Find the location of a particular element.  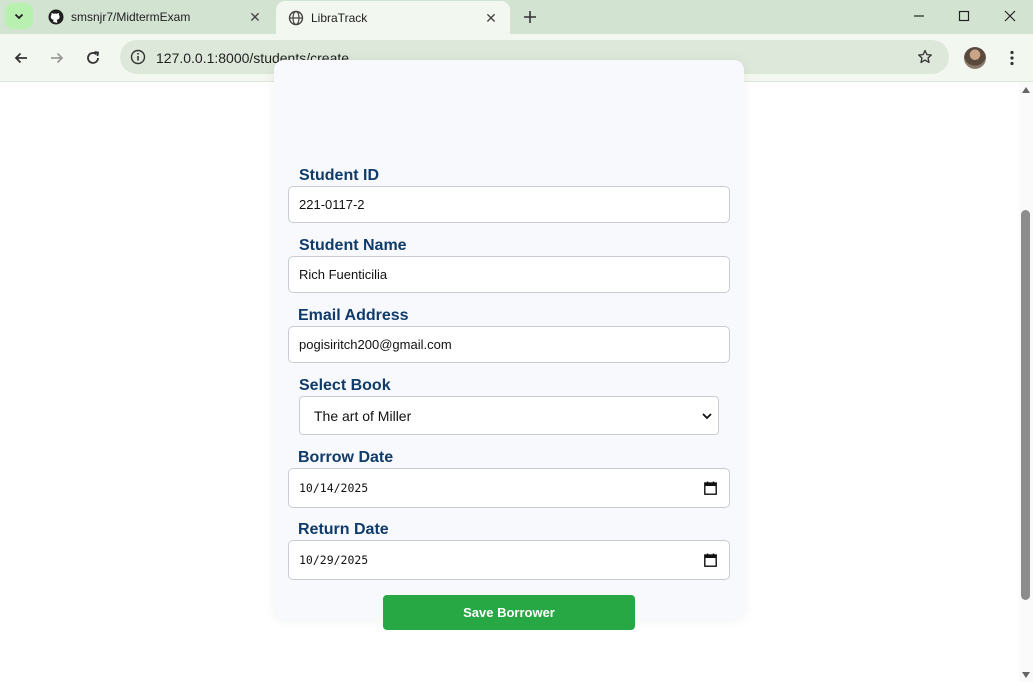

email-label: Email Address is located at coordinates (353, 315).